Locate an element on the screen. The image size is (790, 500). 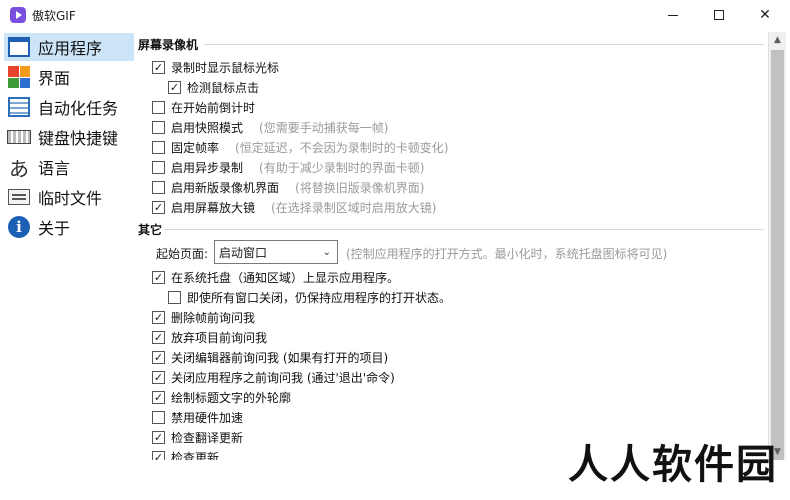
option-label: 即使所有窗口关闭，仍保持应用程序的打开状态。 is located at coordinates (319, 297).